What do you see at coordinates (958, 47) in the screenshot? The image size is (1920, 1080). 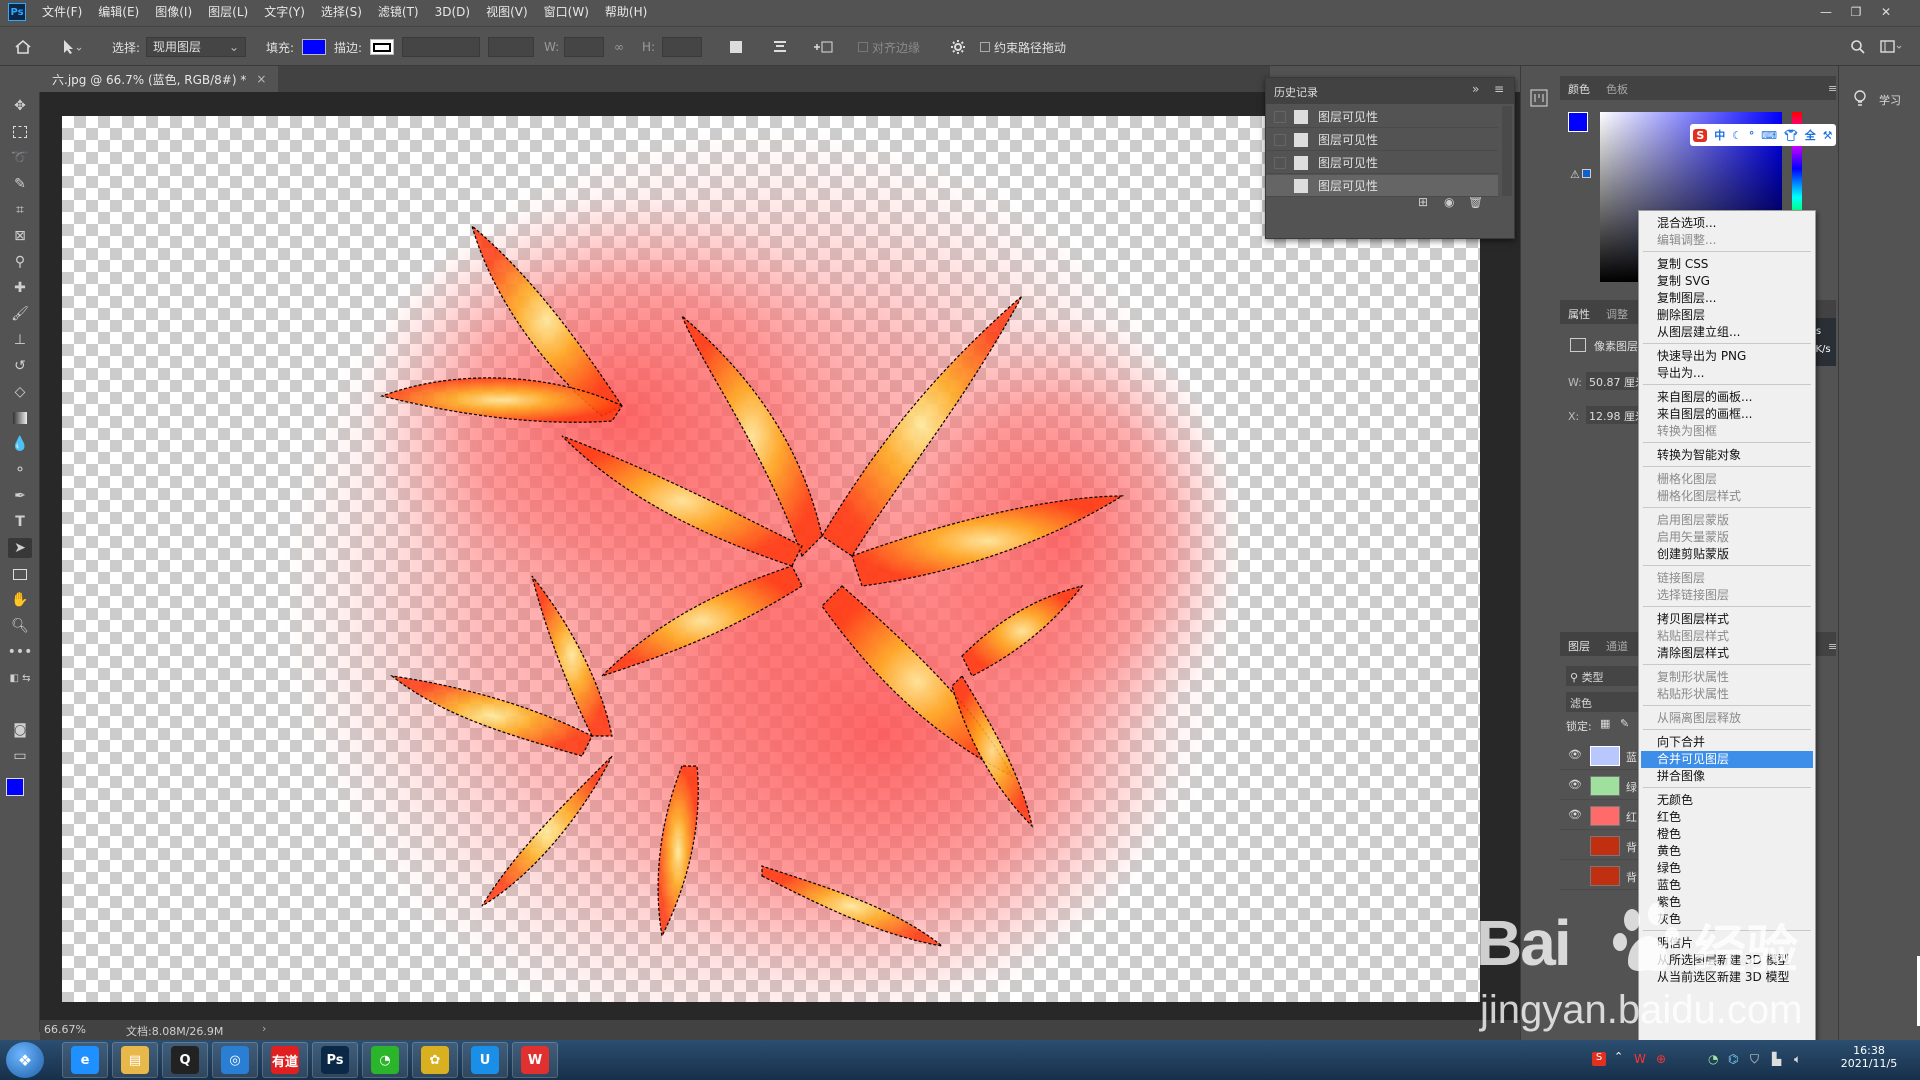 I see `gear-icon` at bounding box center [958, 47].